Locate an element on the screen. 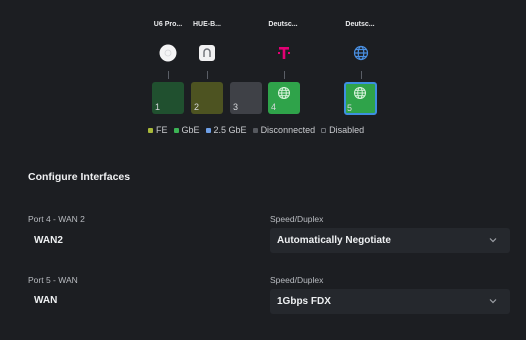 Image resolution: width=526 pixels, height=340 pixels. port-5-name-field: WAN is located at coordinates (45, 300).